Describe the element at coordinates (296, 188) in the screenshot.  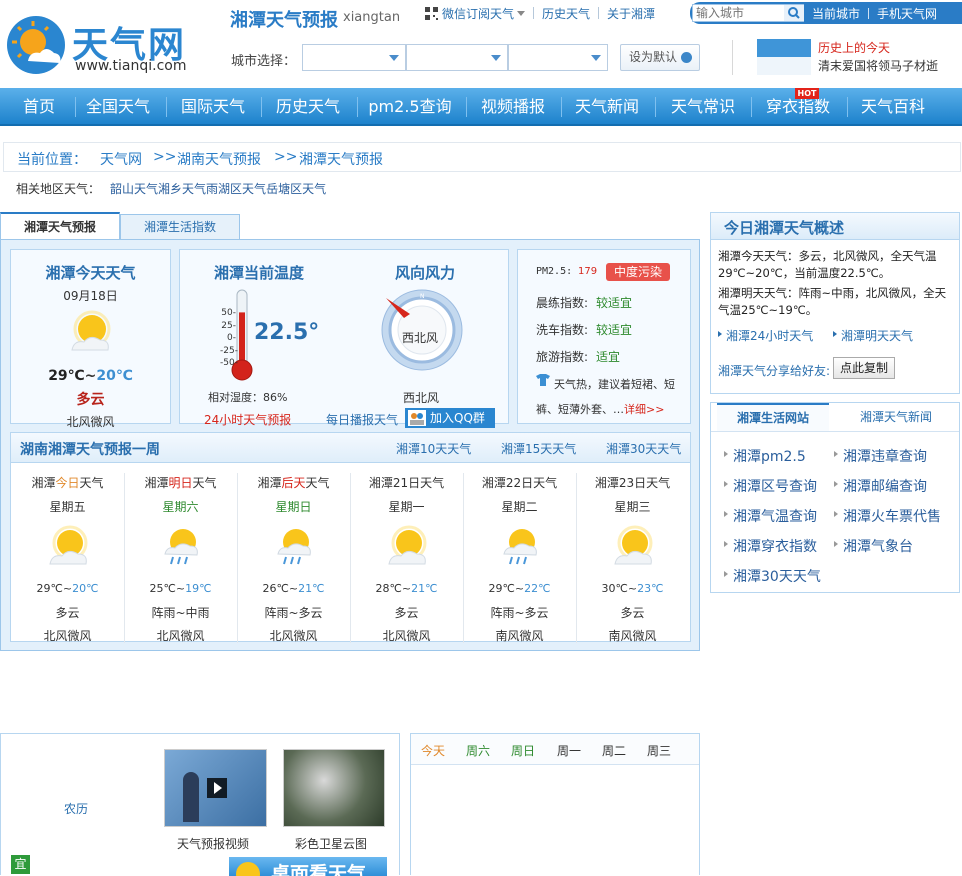
I see `related-link-yuetang: 岳塘区天气` at that location.